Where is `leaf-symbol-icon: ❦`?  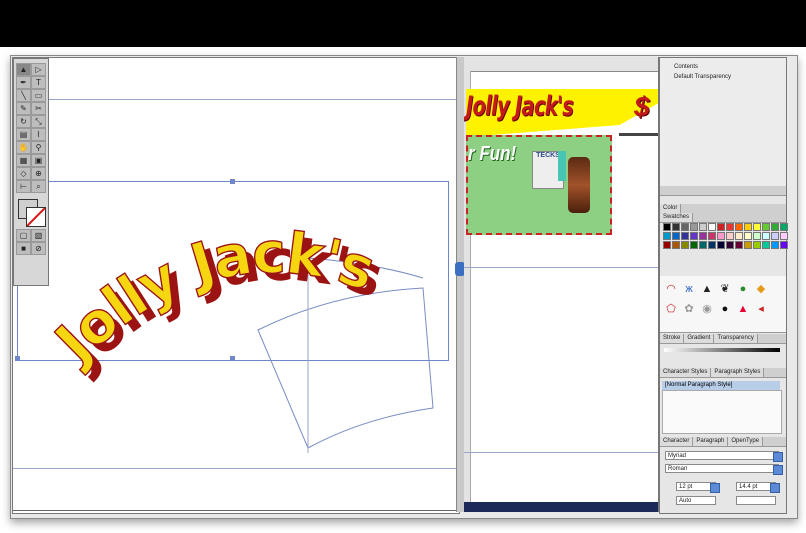 leaf-symbol-icon: ❦ is located at coordinates (725, 289).